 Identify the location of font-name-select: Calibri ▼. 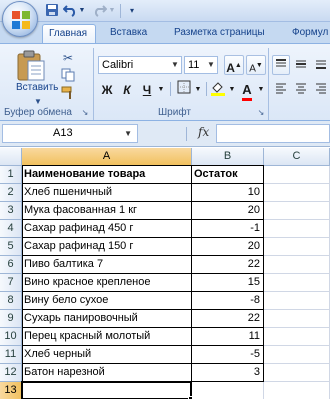
(140, 65).